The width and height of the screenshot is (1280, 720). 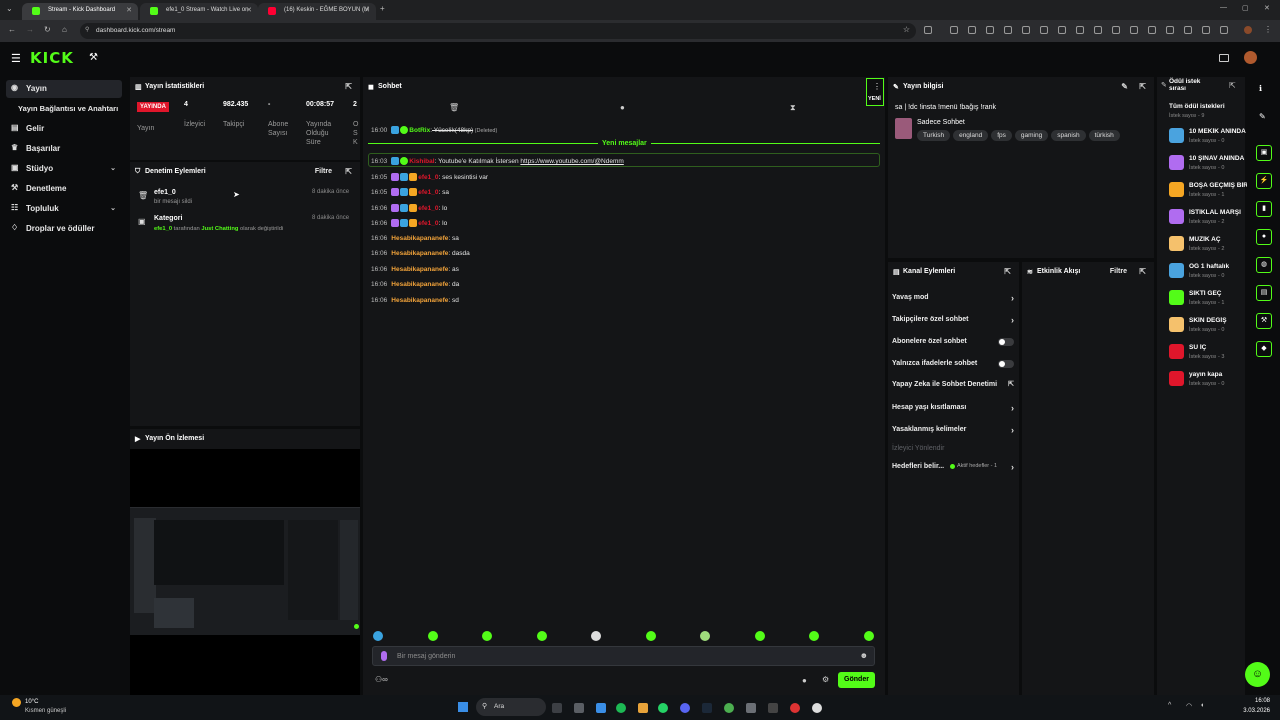 What do you see at coordinates (1264, 237) in the screenshot?
I see `rail-chat-icon: ●` at bounding box center [1264, 237].